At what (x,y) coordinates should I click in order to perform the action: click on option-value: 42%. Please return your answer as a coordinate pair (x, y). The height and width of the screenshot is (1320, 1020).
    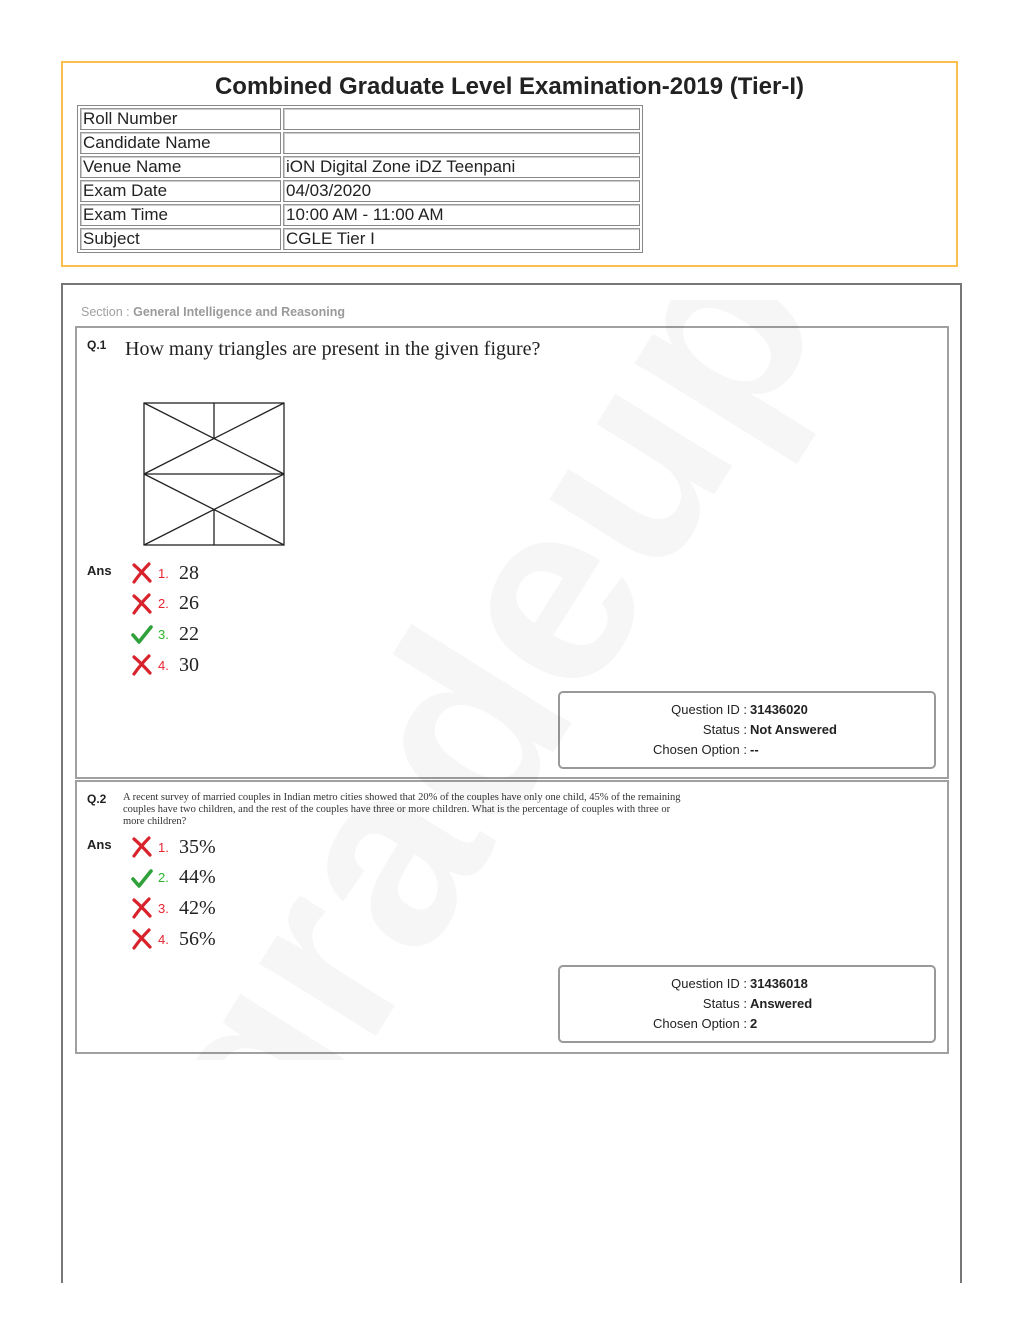
    Looking at the image, I should click on (197, 907).